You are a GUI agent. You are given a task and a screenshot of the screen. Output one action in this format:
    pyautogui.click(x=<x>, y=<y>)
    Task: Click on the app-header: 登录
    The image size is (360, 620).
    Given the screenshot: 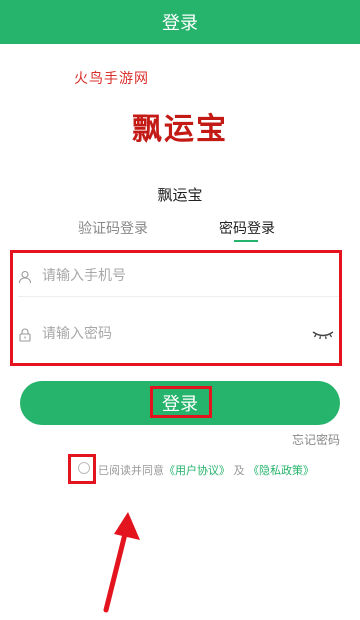 What is the action you would take?
    pyautogui.click(x=180, y=22)
    